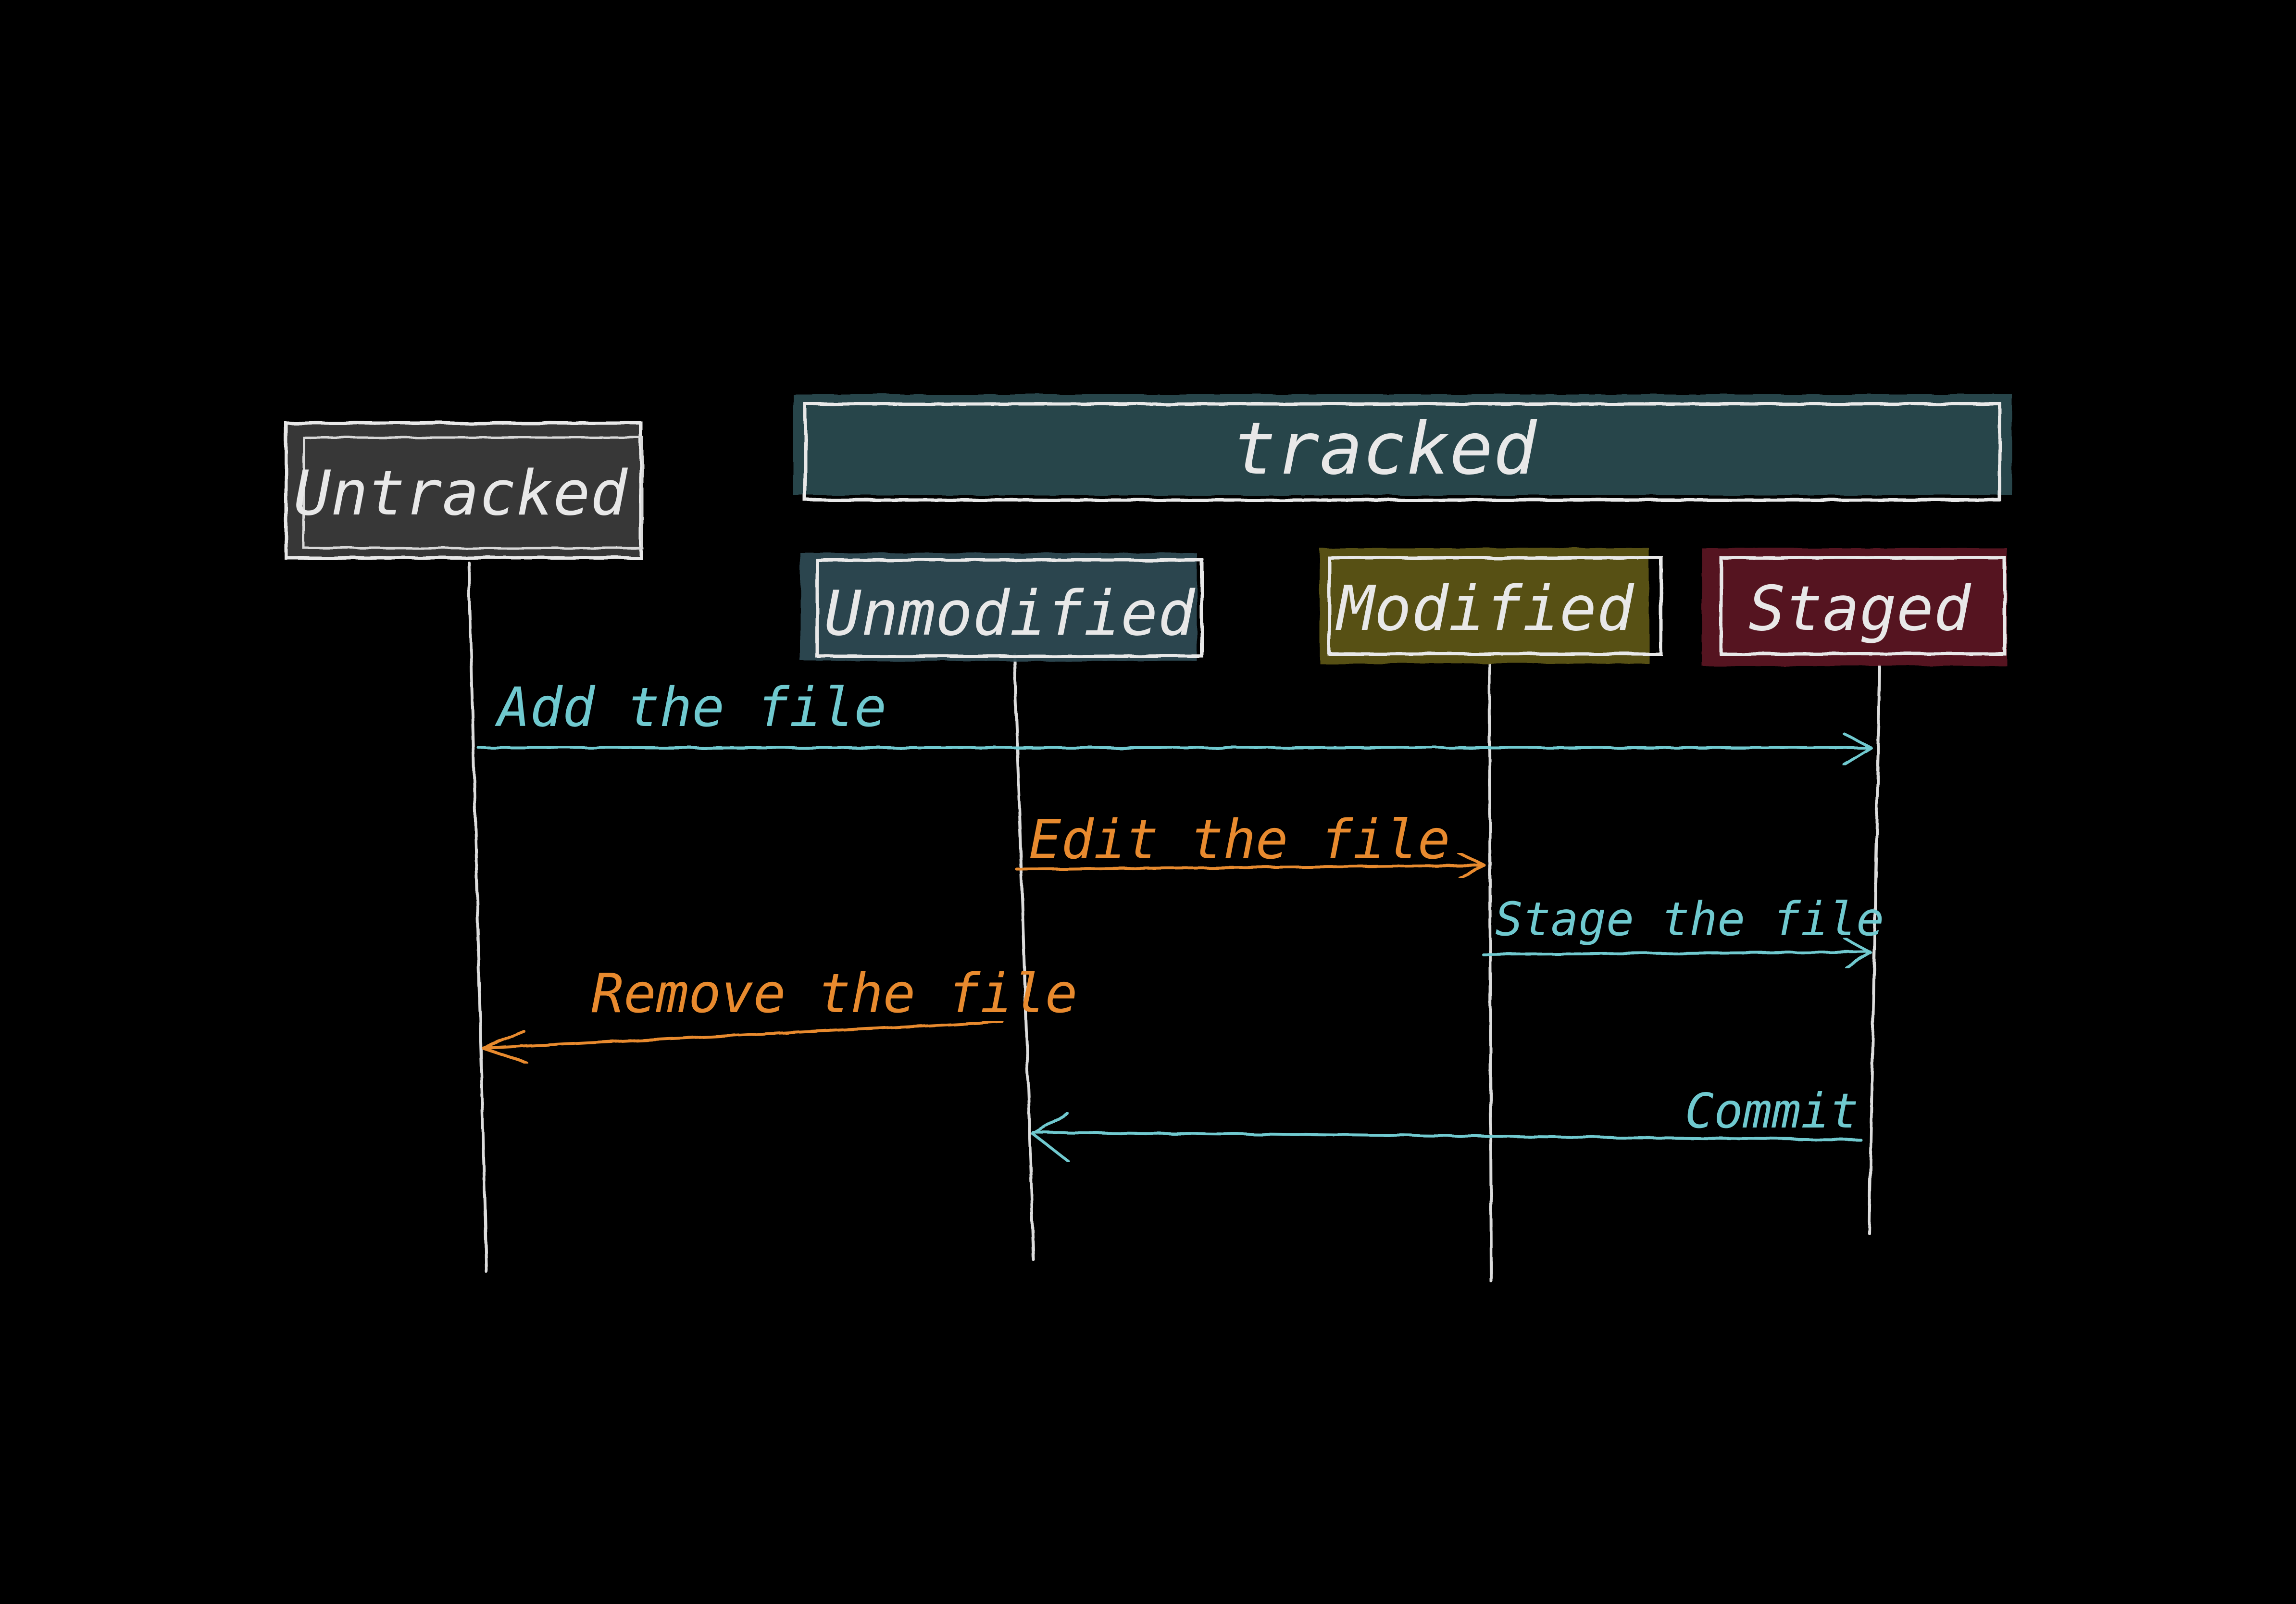 This screenshot has height=1604, width=2296. What do you see at coordinates (690, 708) in the screenshot?
I see `label-add-the-file: Add the file` at bounding box center [690, 708].